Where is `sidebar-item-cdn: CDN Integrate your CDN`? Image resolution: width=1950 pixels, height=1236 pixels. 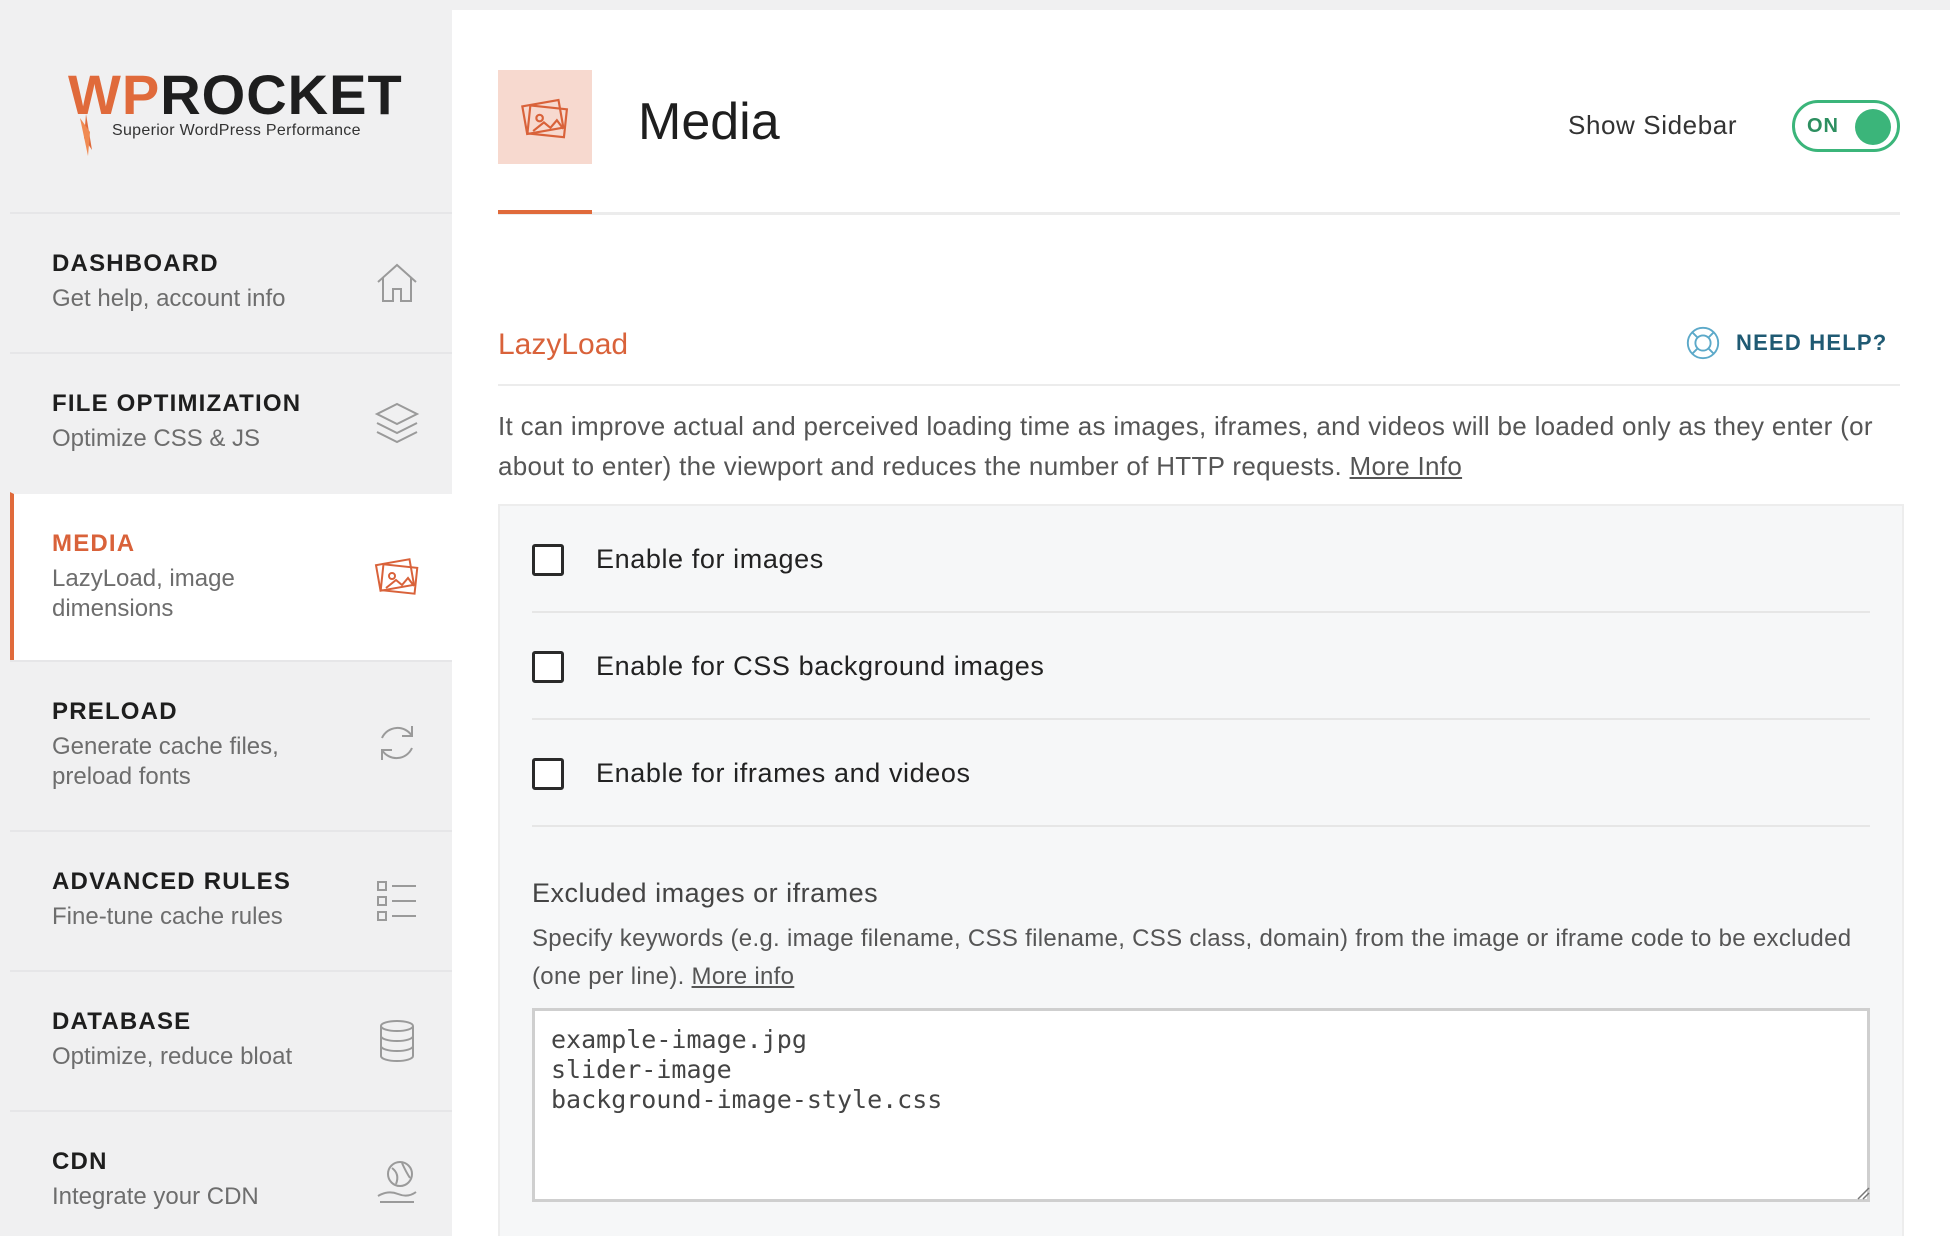 sidebar-item-cdn: CDN Integrate your CDN is located at coordinates (231, 1173).